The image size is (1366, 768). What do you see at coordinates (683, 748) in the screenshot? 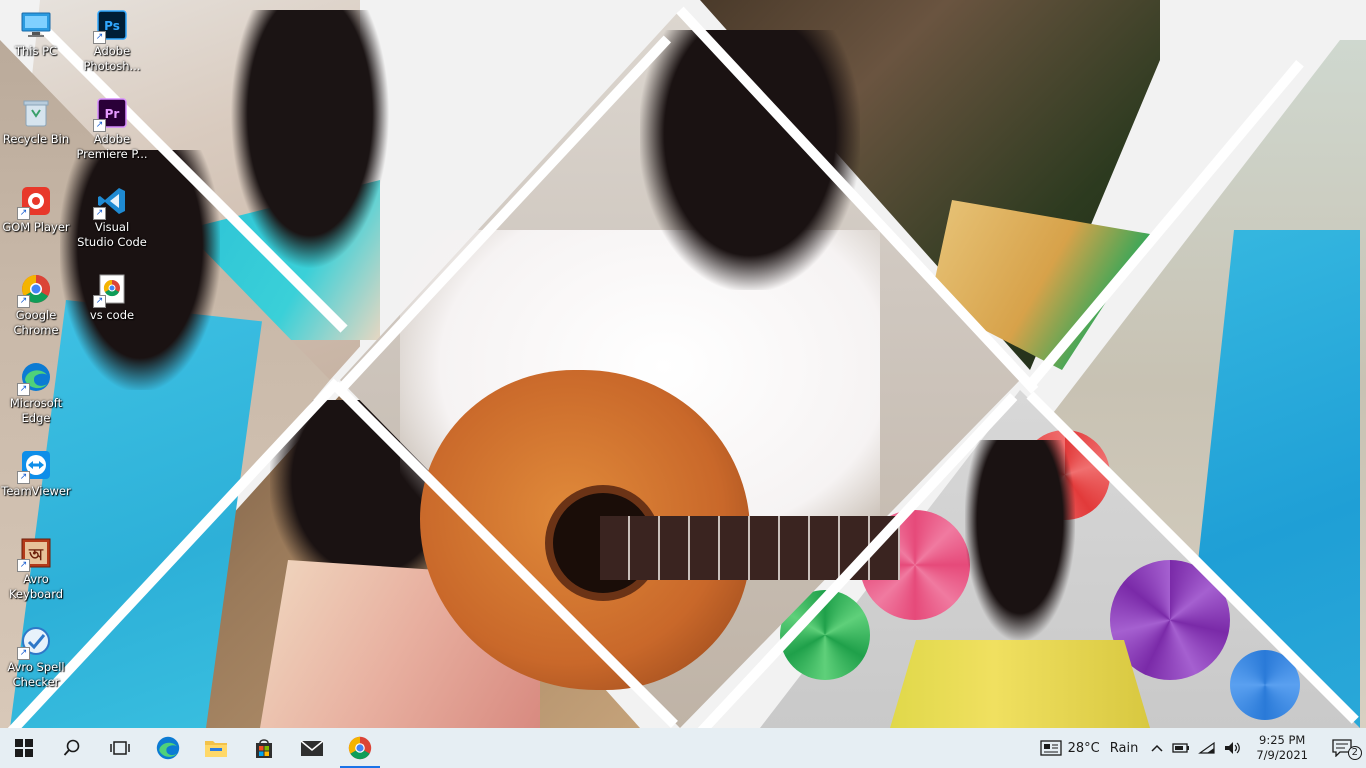
I see `taskbar: 28°C Rain 9:25 PM 7/9/2021 2` at bounding box center [683, 748].